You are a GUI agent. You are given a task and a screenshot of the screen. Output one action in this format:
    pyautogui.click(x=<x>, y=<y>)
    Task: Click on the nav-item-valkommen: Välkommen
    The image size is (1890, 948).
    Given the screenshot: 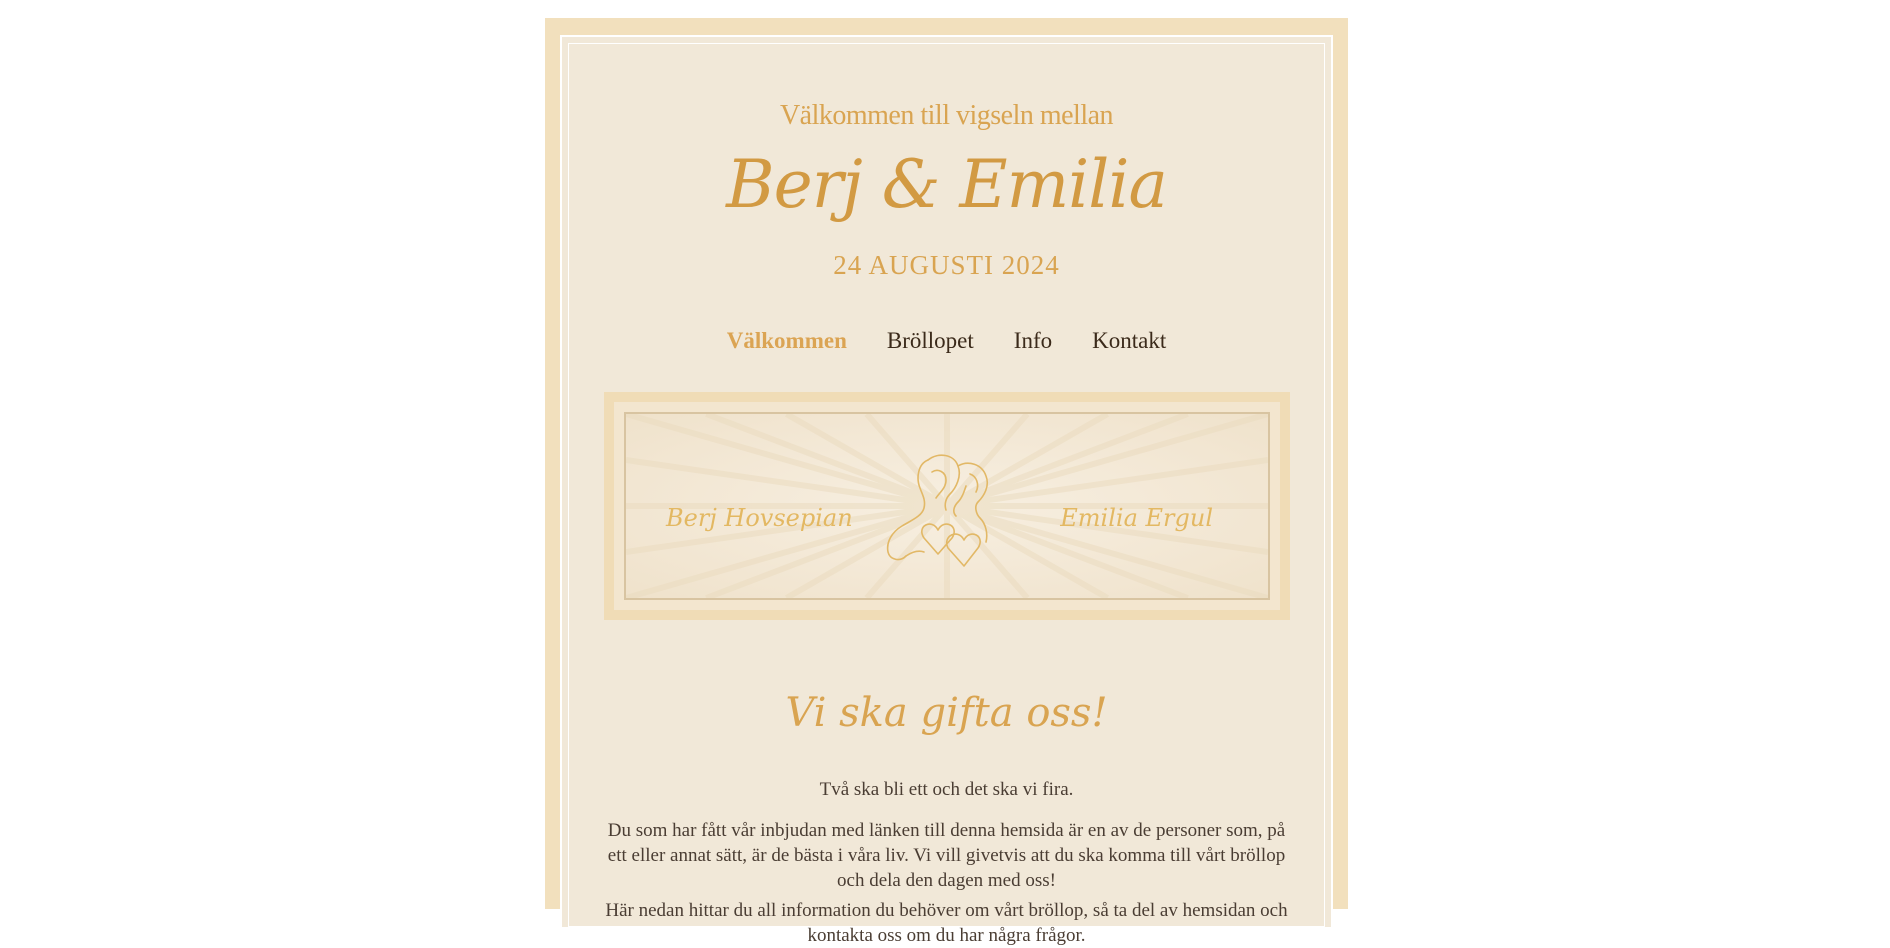 What is the action you would take?
    pyautogui.click(x=787, y=341)
    